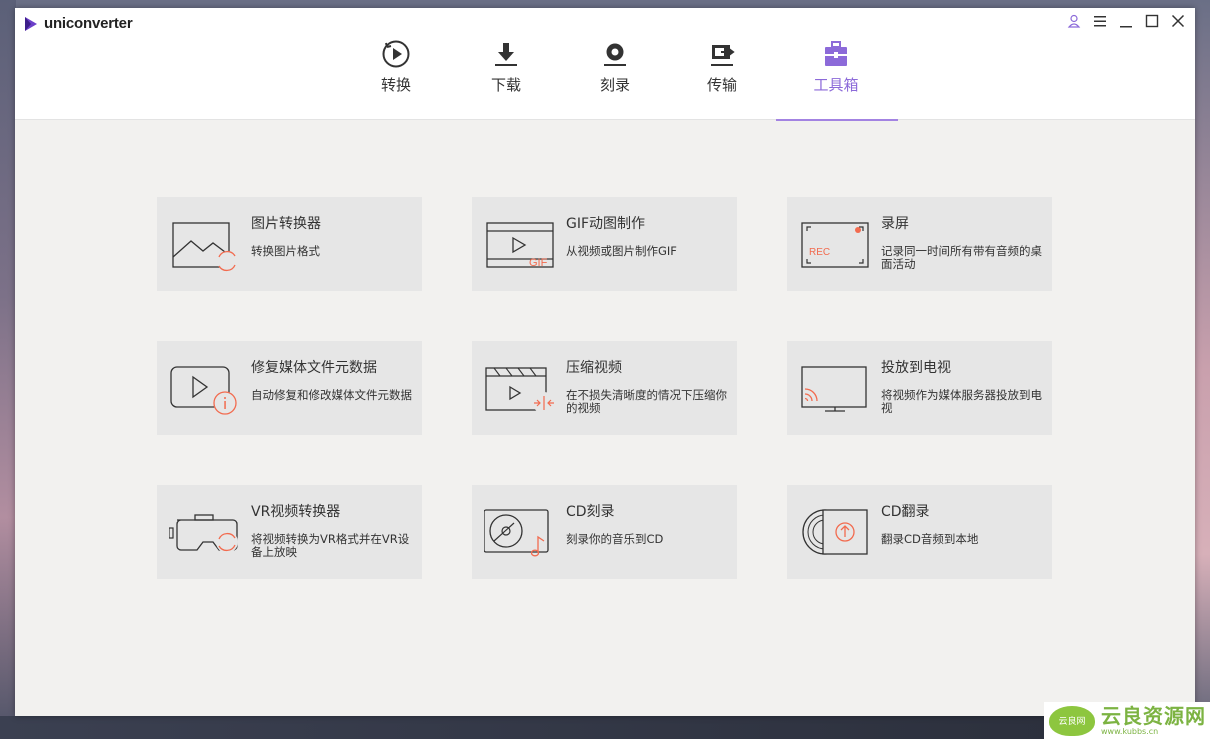 The width and height of the screenshot is (1210, 739). Describe the element at coordinates (836, 85) in the screenshot. I see `tab-label: 工具箱` at that location.